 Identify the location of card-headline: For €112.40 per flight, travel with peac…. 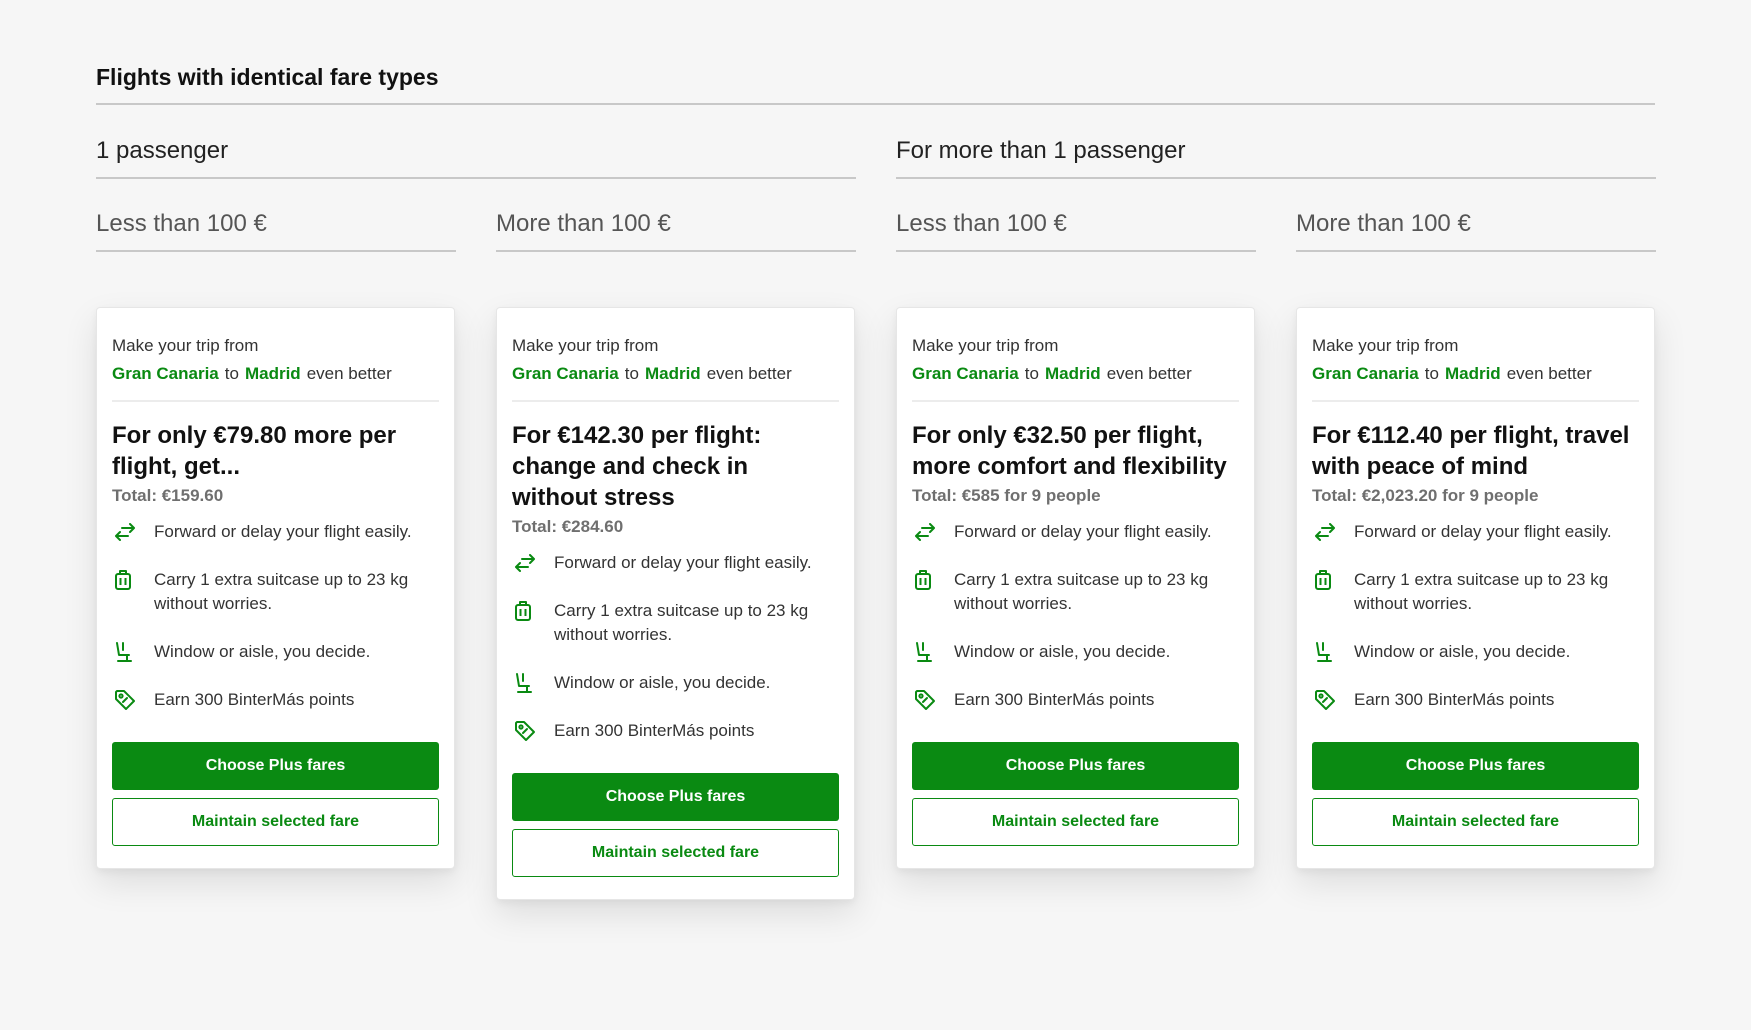
(1471, 451).